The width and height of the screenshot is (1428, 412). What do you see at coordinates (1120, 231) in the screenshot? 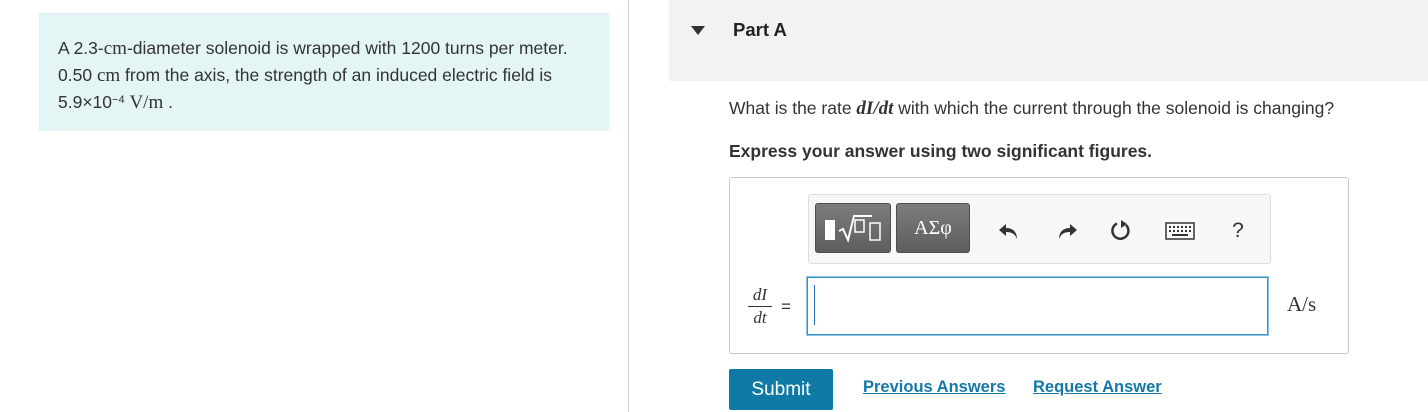
I see `reset-icon` at bounding box center [1120, 231].